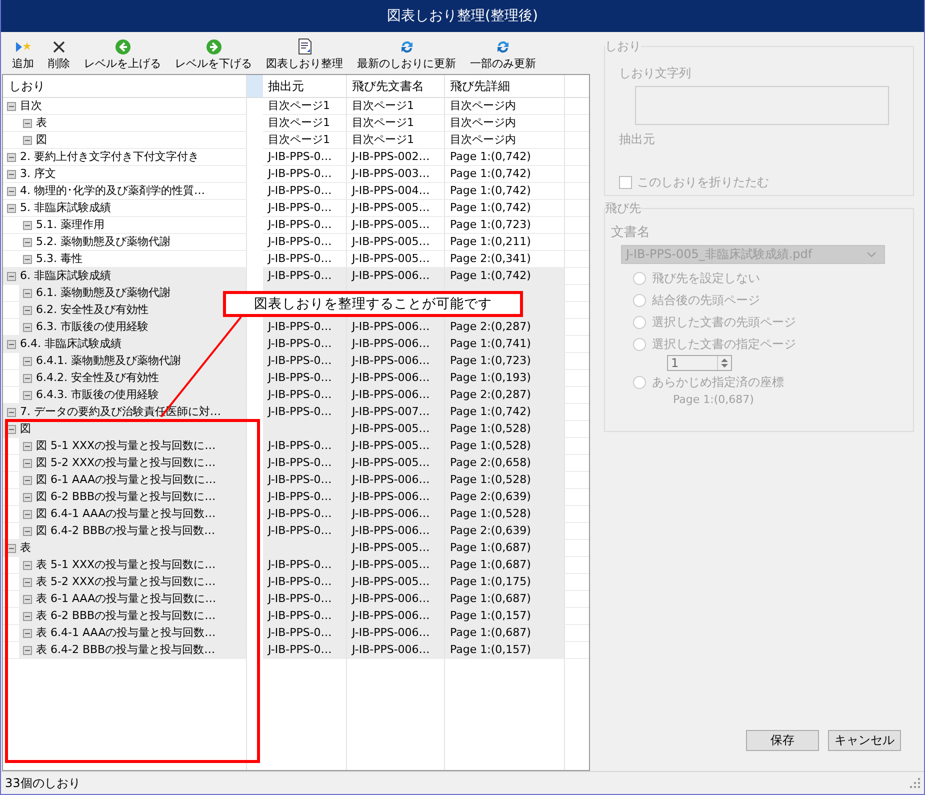  Describe the element at coordinates (213, 56) in the screenshot. I see `toolbar-button: レベルを下げる` at that location.